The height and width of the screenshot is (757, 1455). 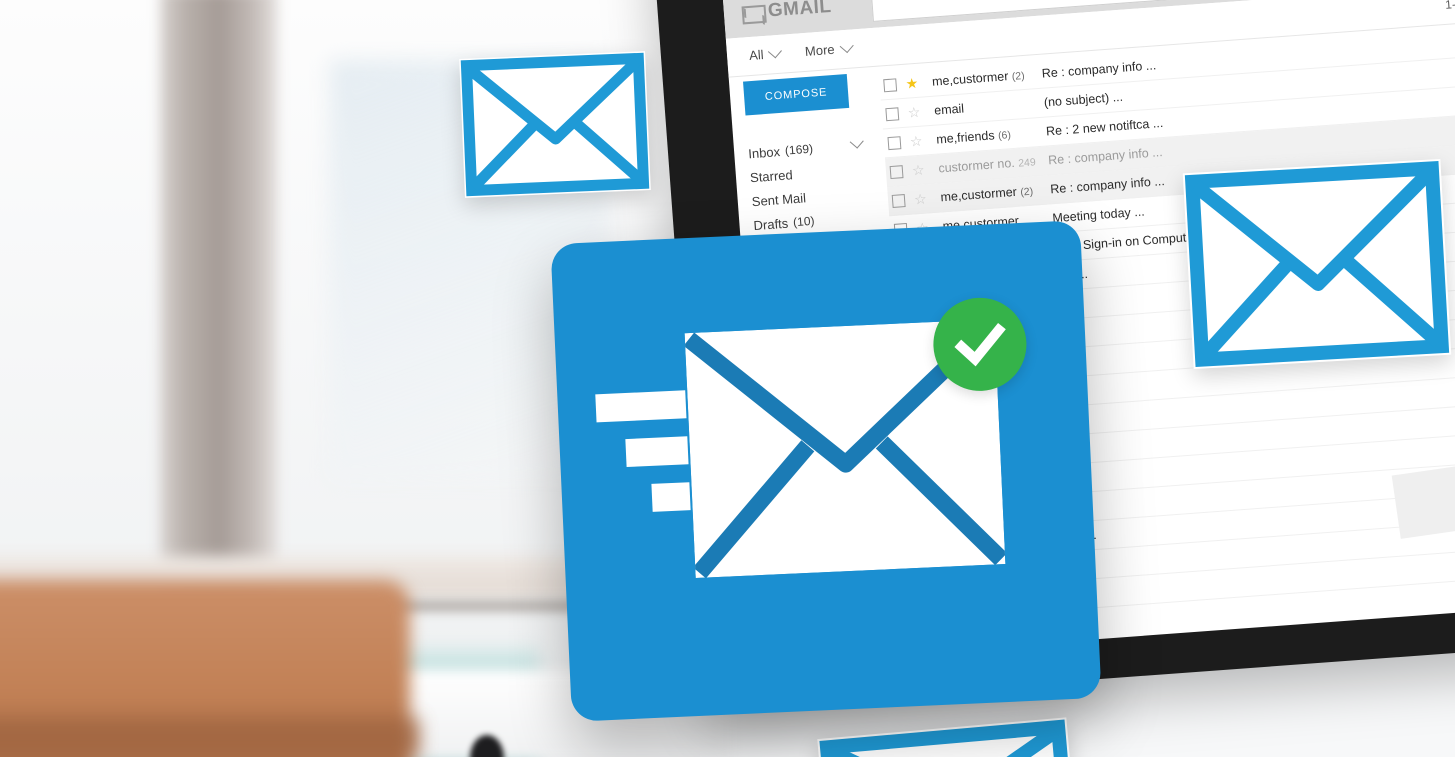 What do you see at coordinates (820, 50) in the screenshot?
I see `filter-more-label: More` at bounding box center [820, 50].